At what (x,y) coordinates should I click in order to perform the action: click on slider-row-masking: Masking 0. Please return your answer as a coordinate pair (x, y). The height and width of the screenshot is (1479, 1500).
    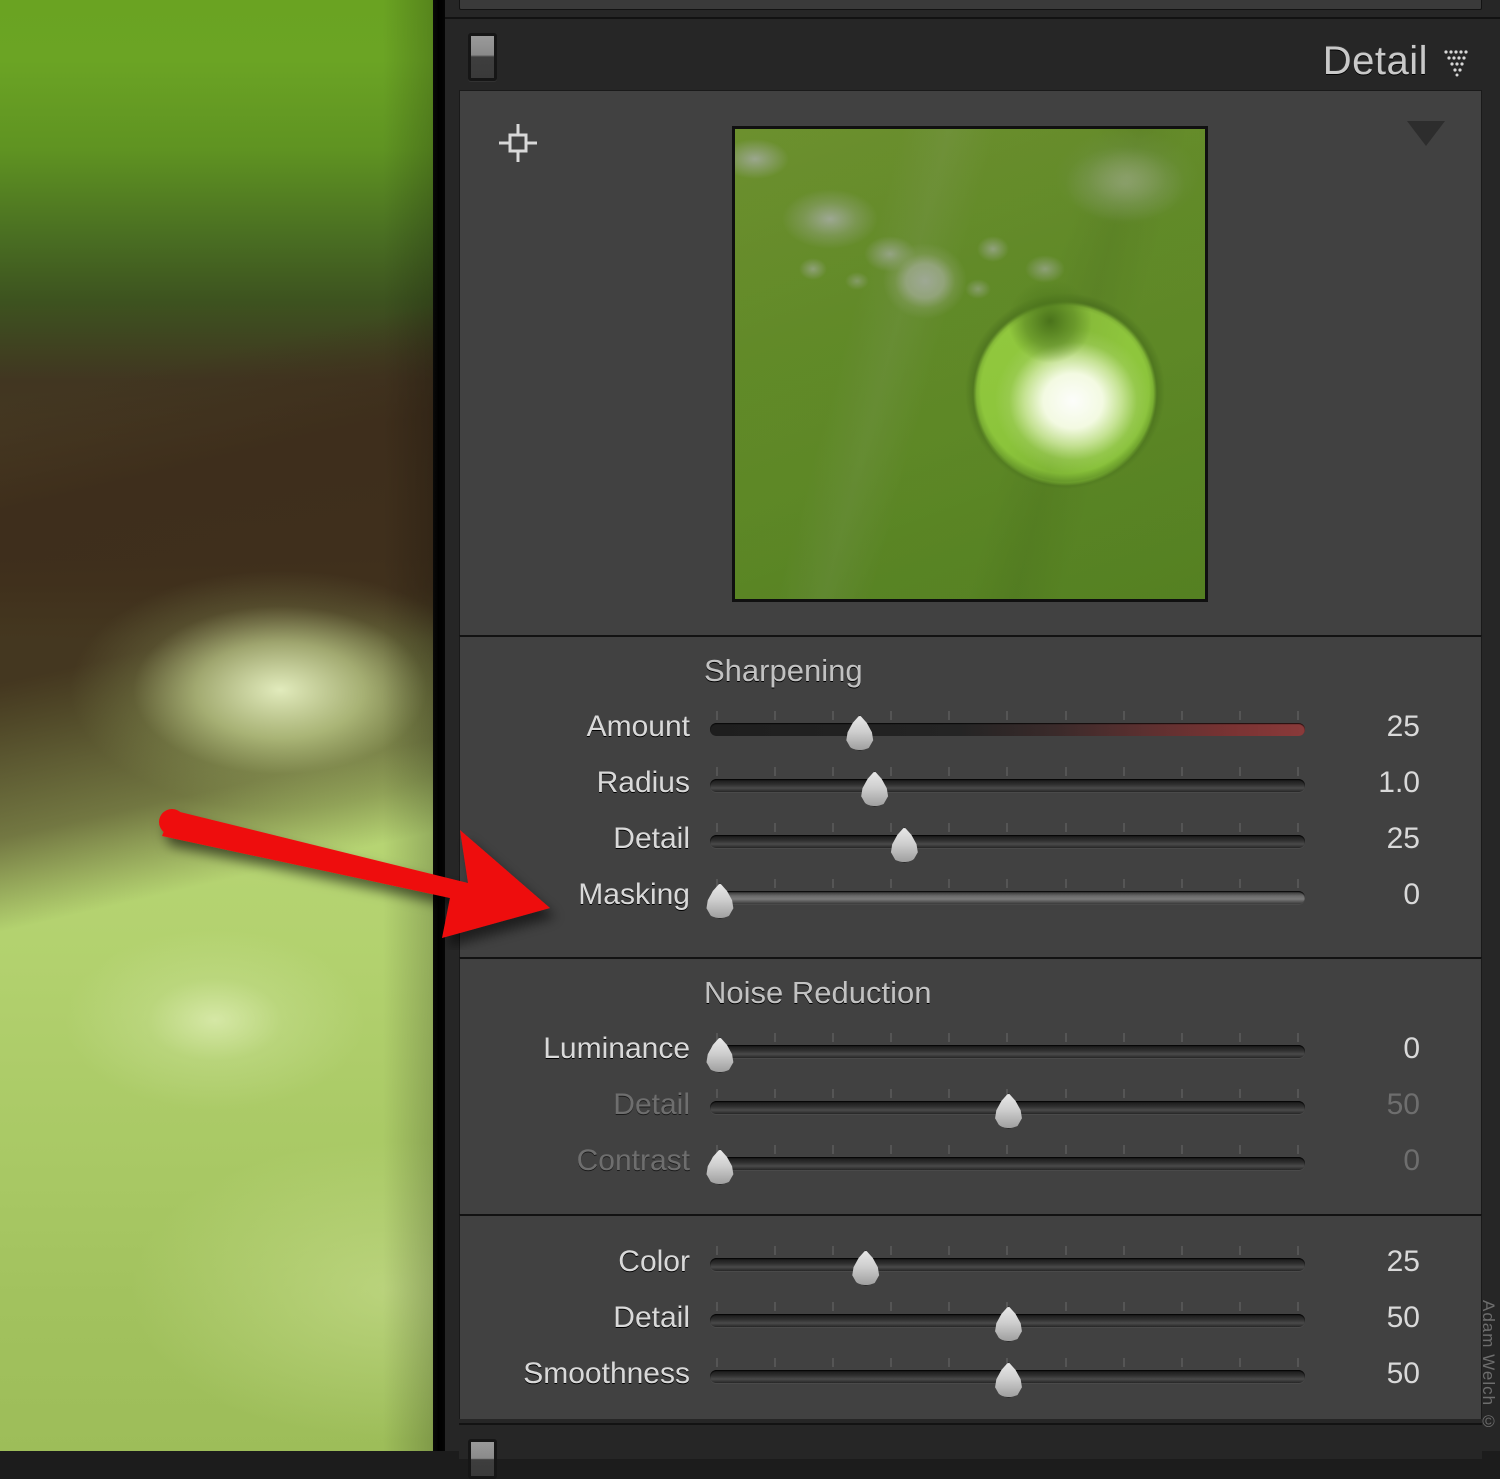
    Looking at the image, I should click on (970, 895).